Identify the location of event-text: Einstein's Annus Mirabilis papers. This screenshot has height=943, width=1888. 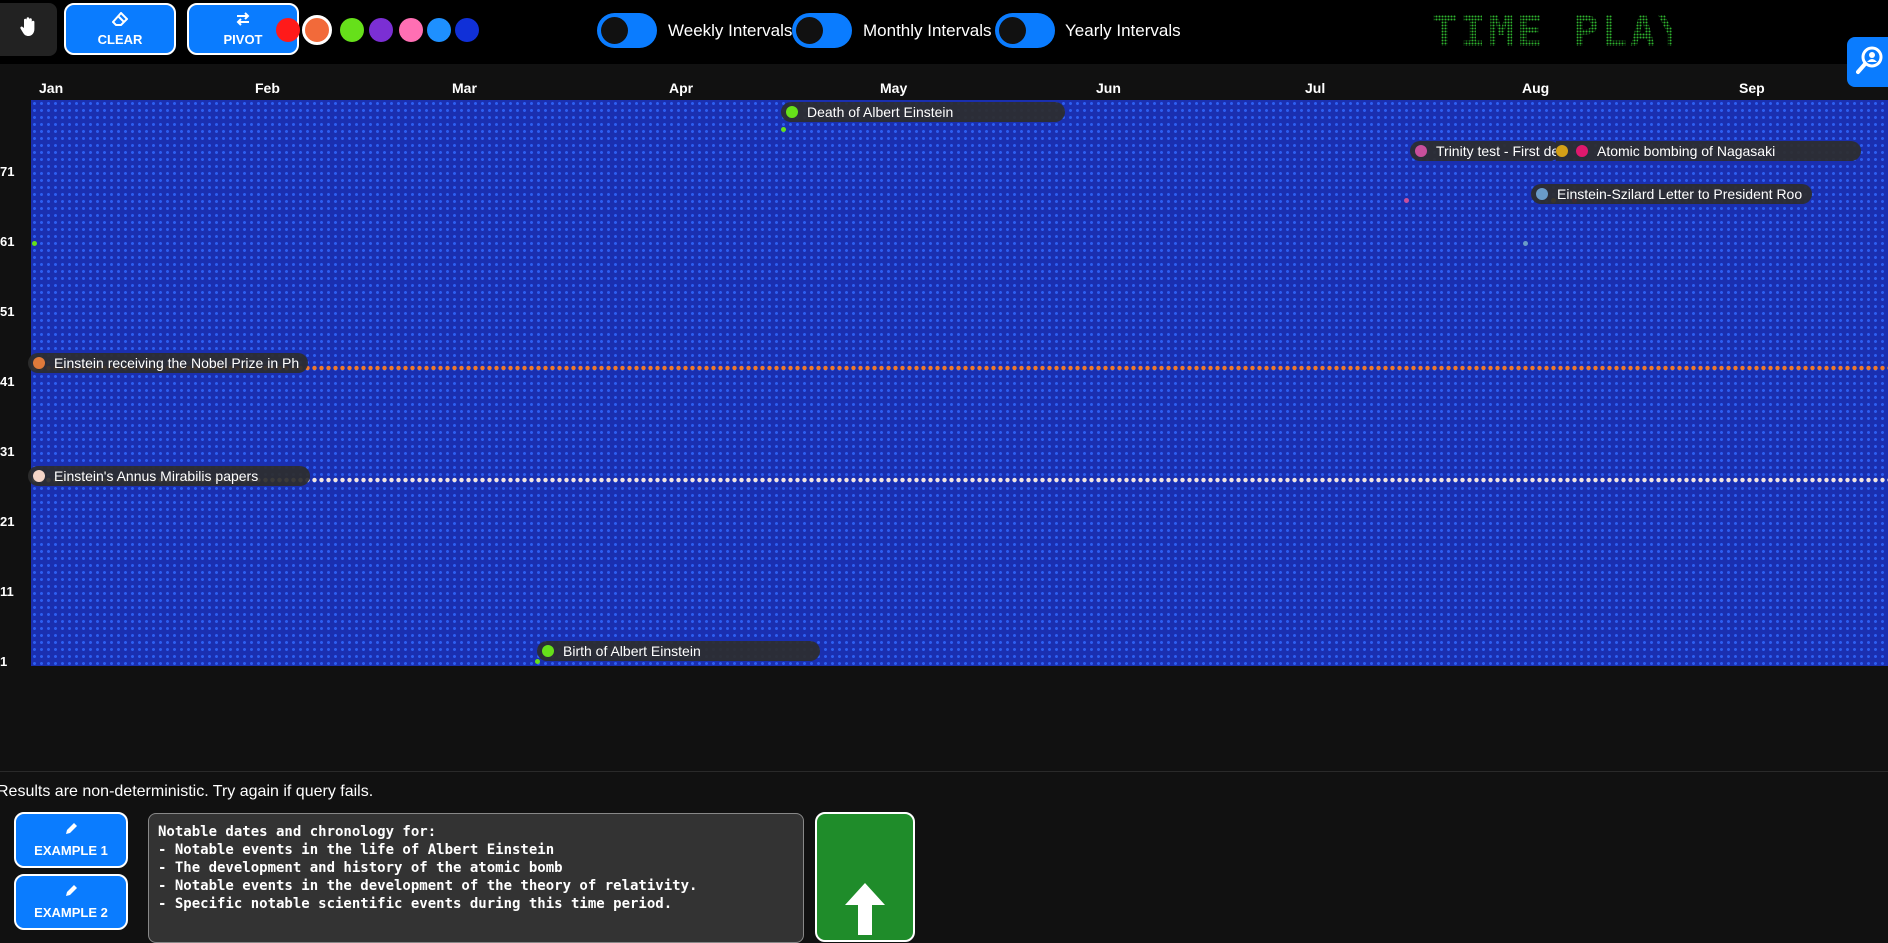
(156, 476).